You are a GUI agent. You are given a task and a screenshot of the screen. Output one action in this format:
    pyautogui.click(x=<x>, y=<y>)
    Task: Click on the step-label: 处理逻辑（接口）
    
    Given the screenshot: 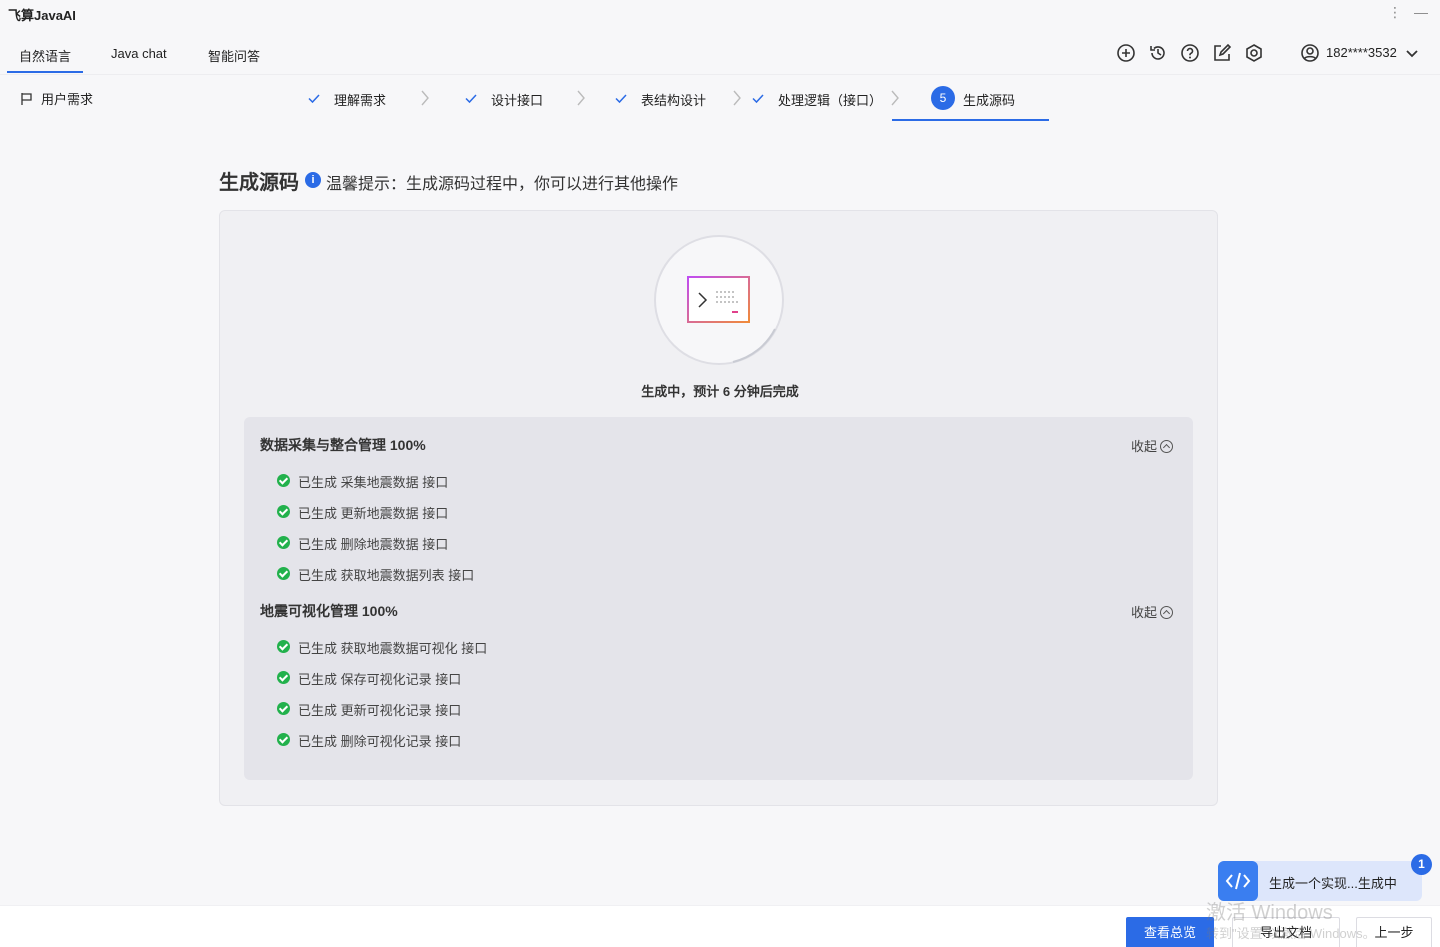 What is the action you would take?
    pyautogui.click(x=830, y=100)
    